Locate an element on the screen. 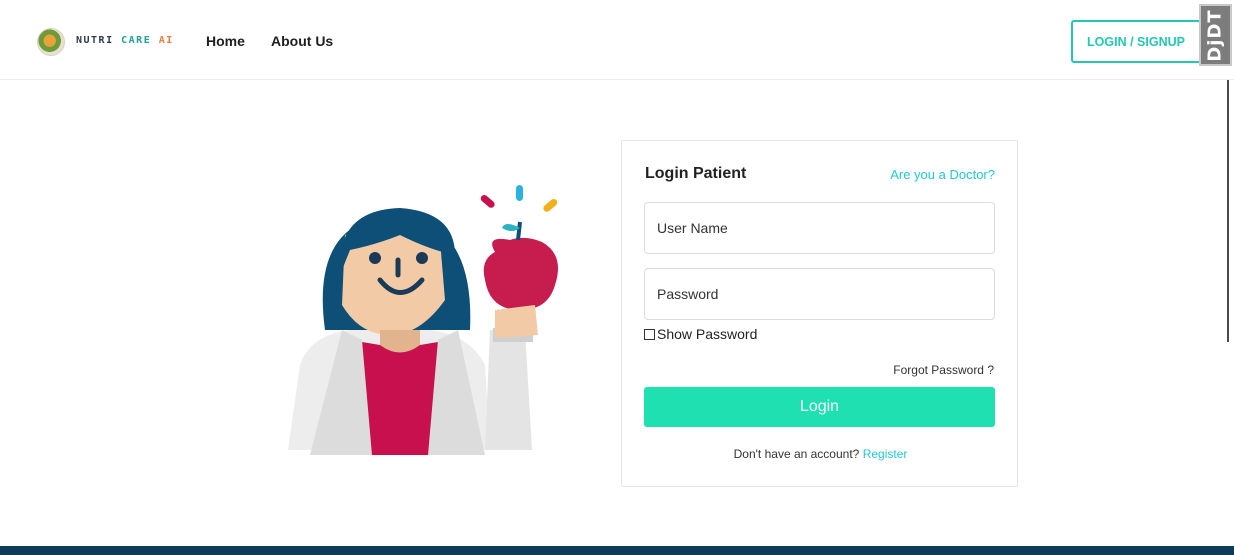 The image size is (1234, 555). nutri-care-logo-icon is located at coordinates (51, 42).